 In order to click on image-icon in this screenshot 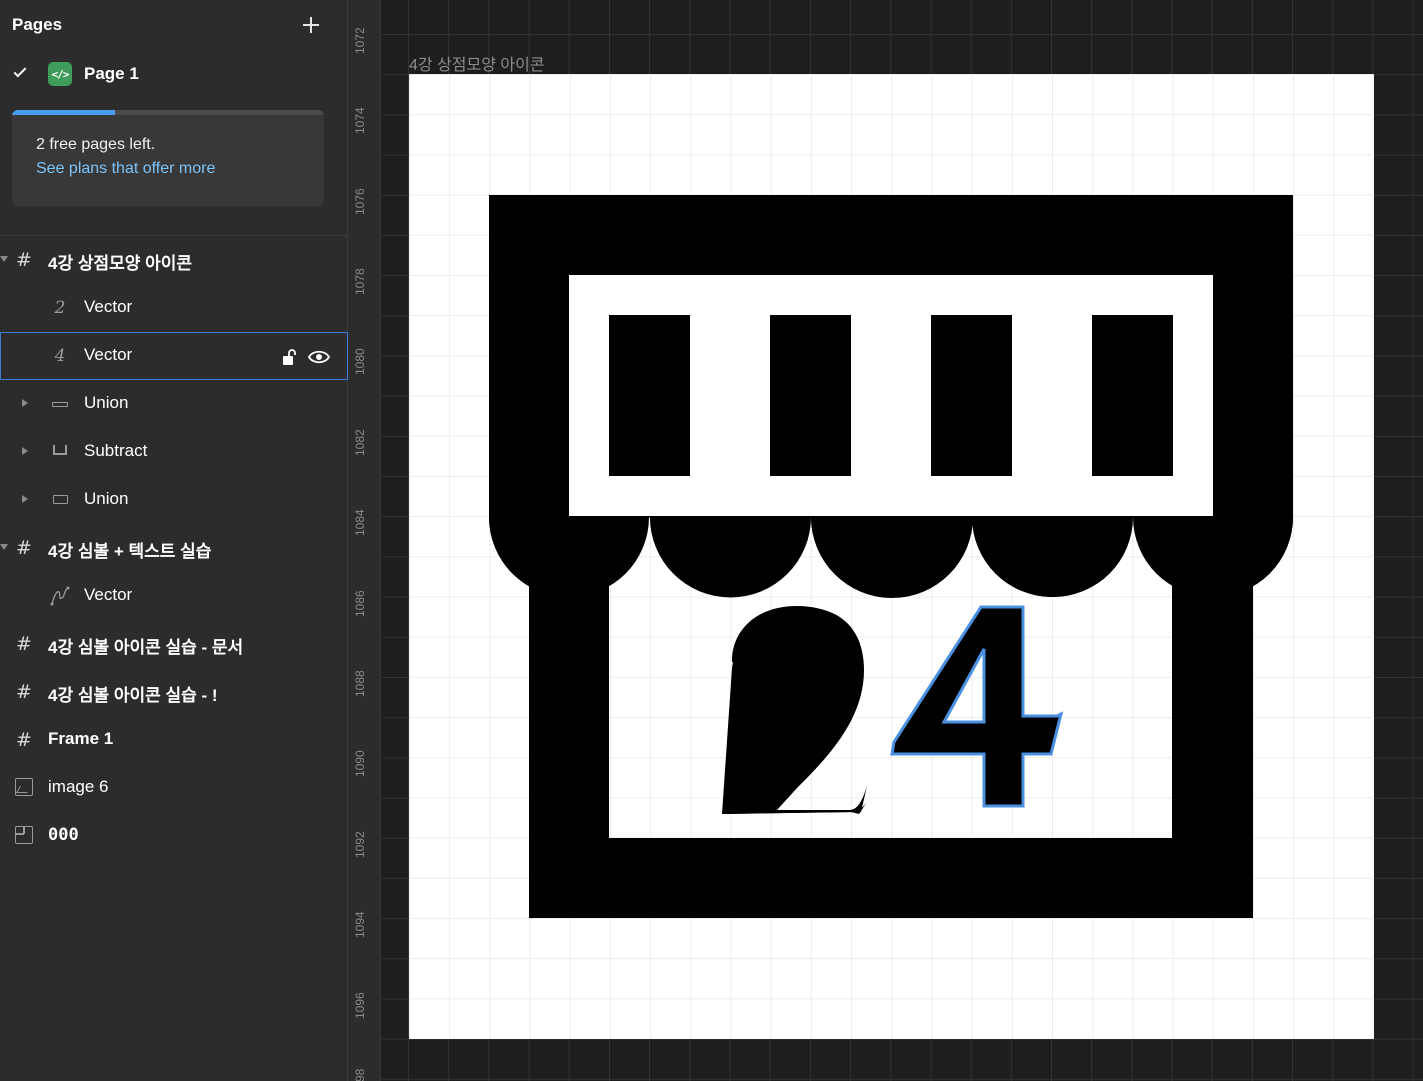, I will do `click(24, 787)`.